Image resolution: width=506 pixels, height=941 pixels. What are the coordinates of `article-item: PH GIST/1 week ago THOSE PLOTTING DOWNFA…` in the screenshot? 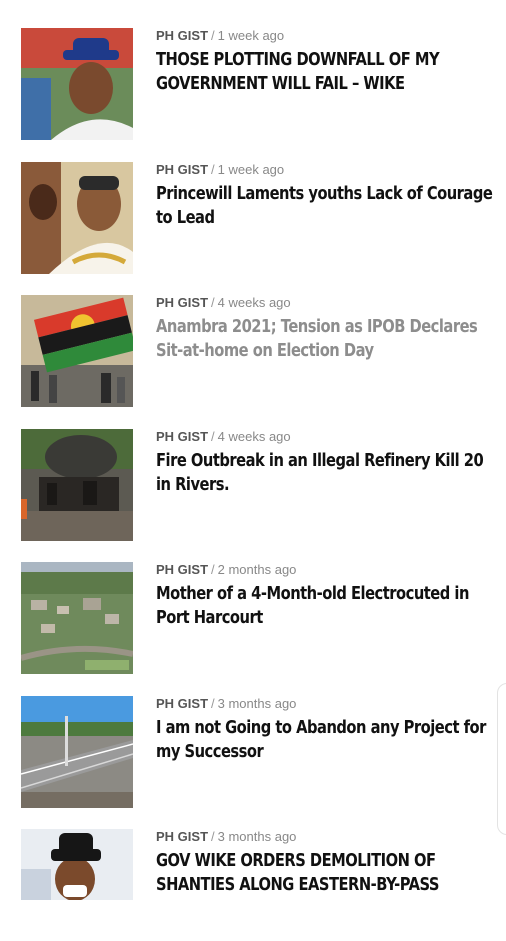 It's located at (253, 84).